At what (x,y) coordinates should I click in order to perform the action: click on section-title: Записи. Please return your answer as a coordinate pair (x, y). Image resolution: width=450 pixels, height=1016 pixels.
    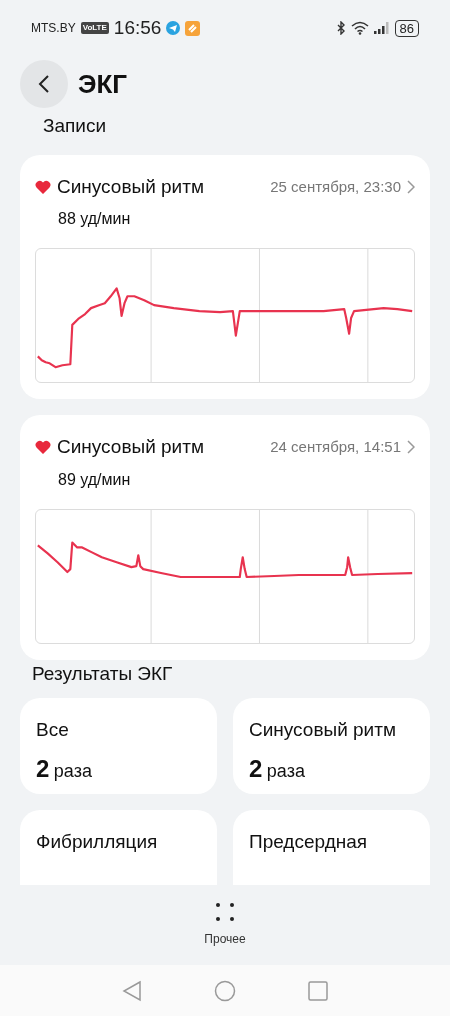
    Looking at the image, I should click on (75, 126).